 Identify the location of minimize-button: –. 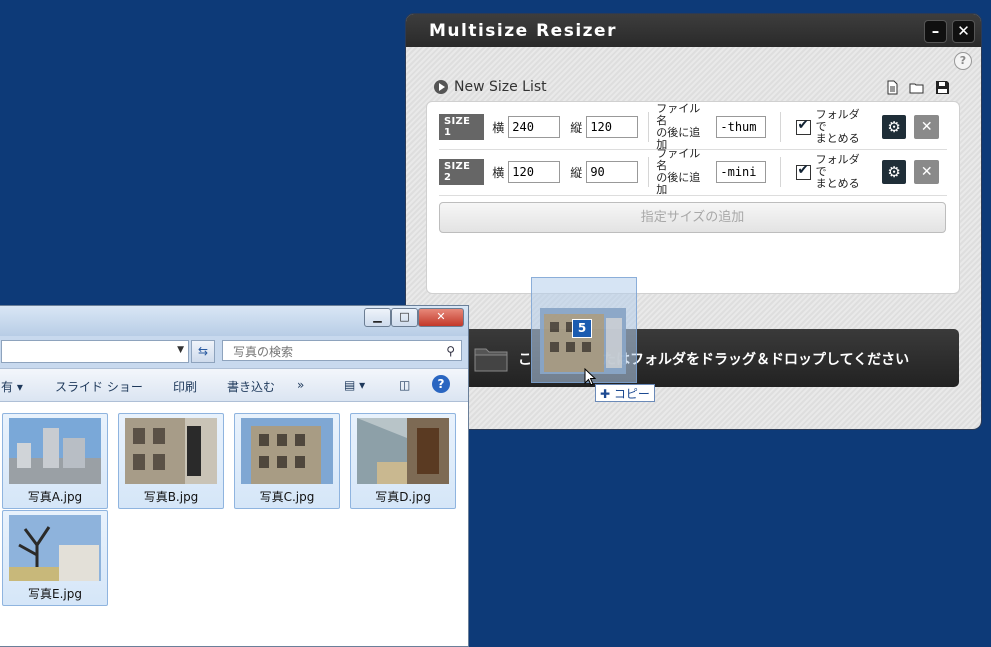
(935, 31).